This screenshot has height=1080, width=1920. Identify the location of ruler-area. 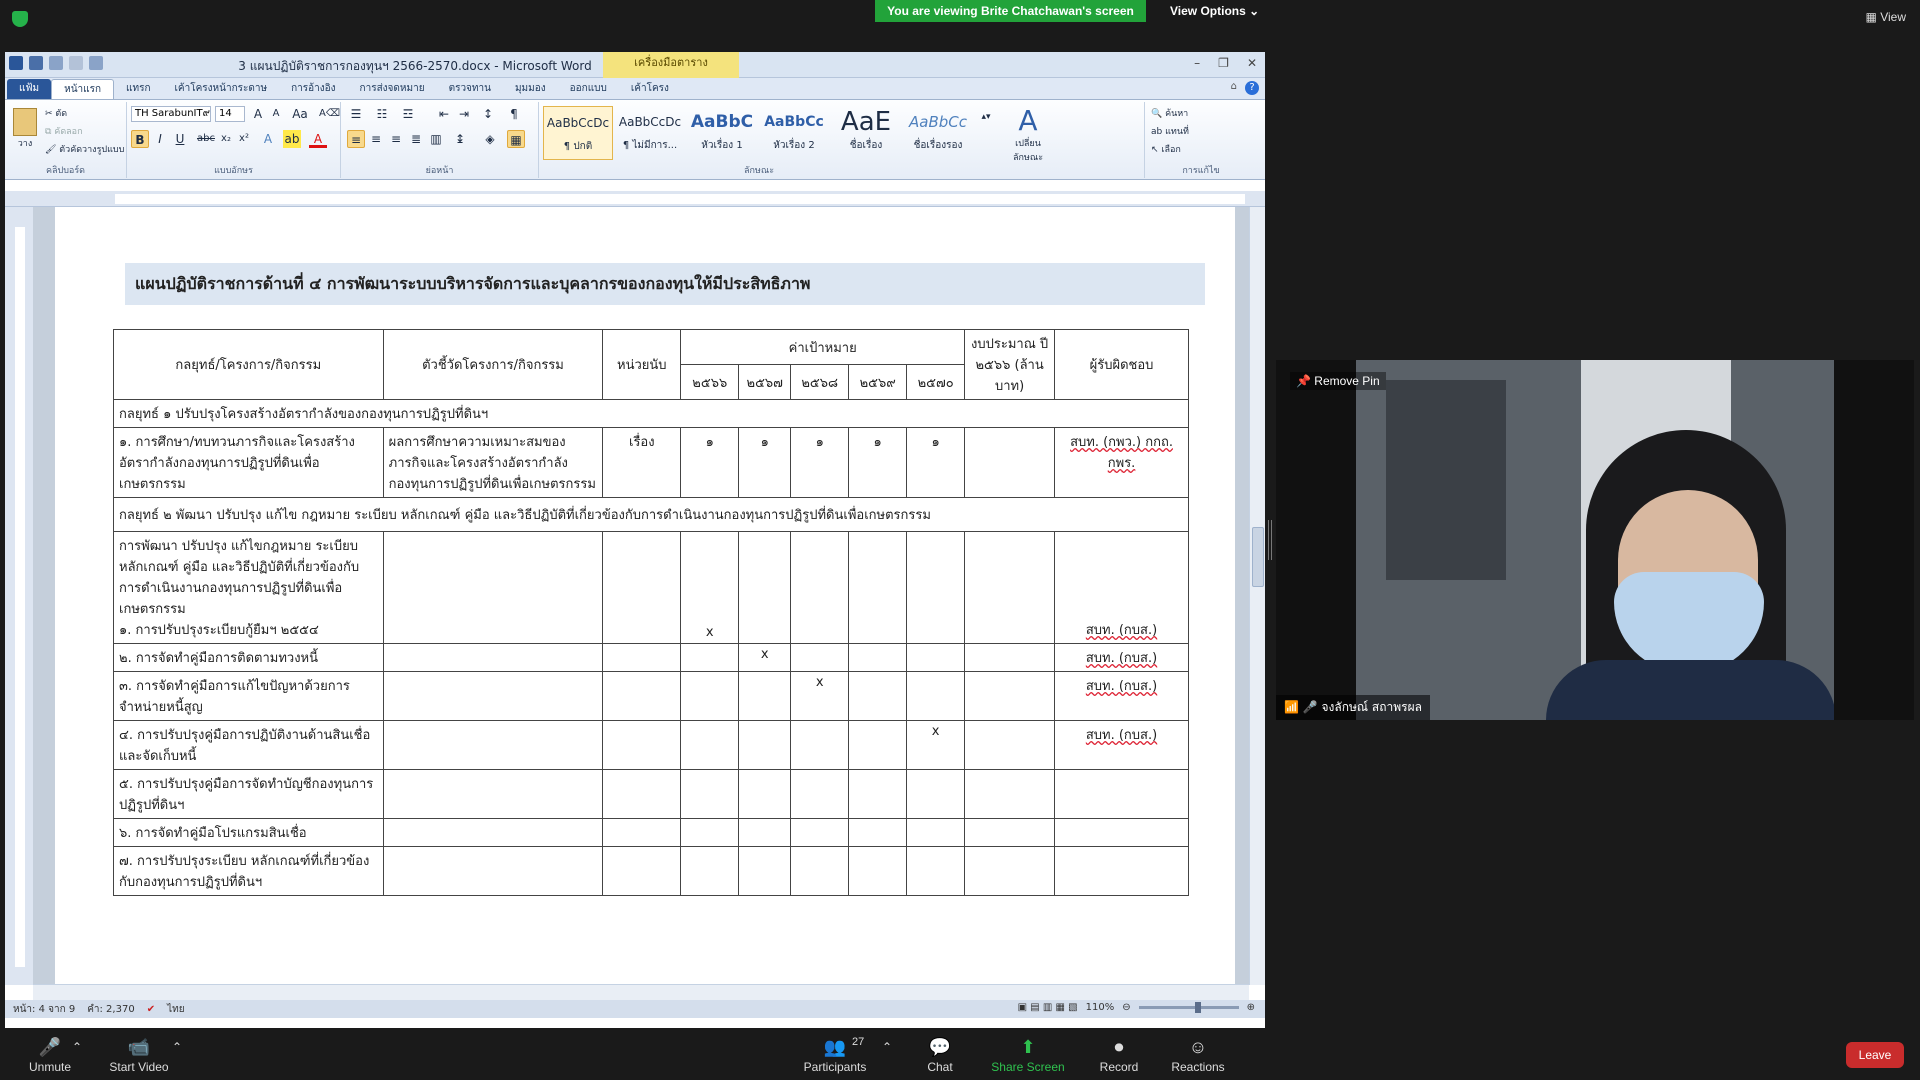
(680, 199).